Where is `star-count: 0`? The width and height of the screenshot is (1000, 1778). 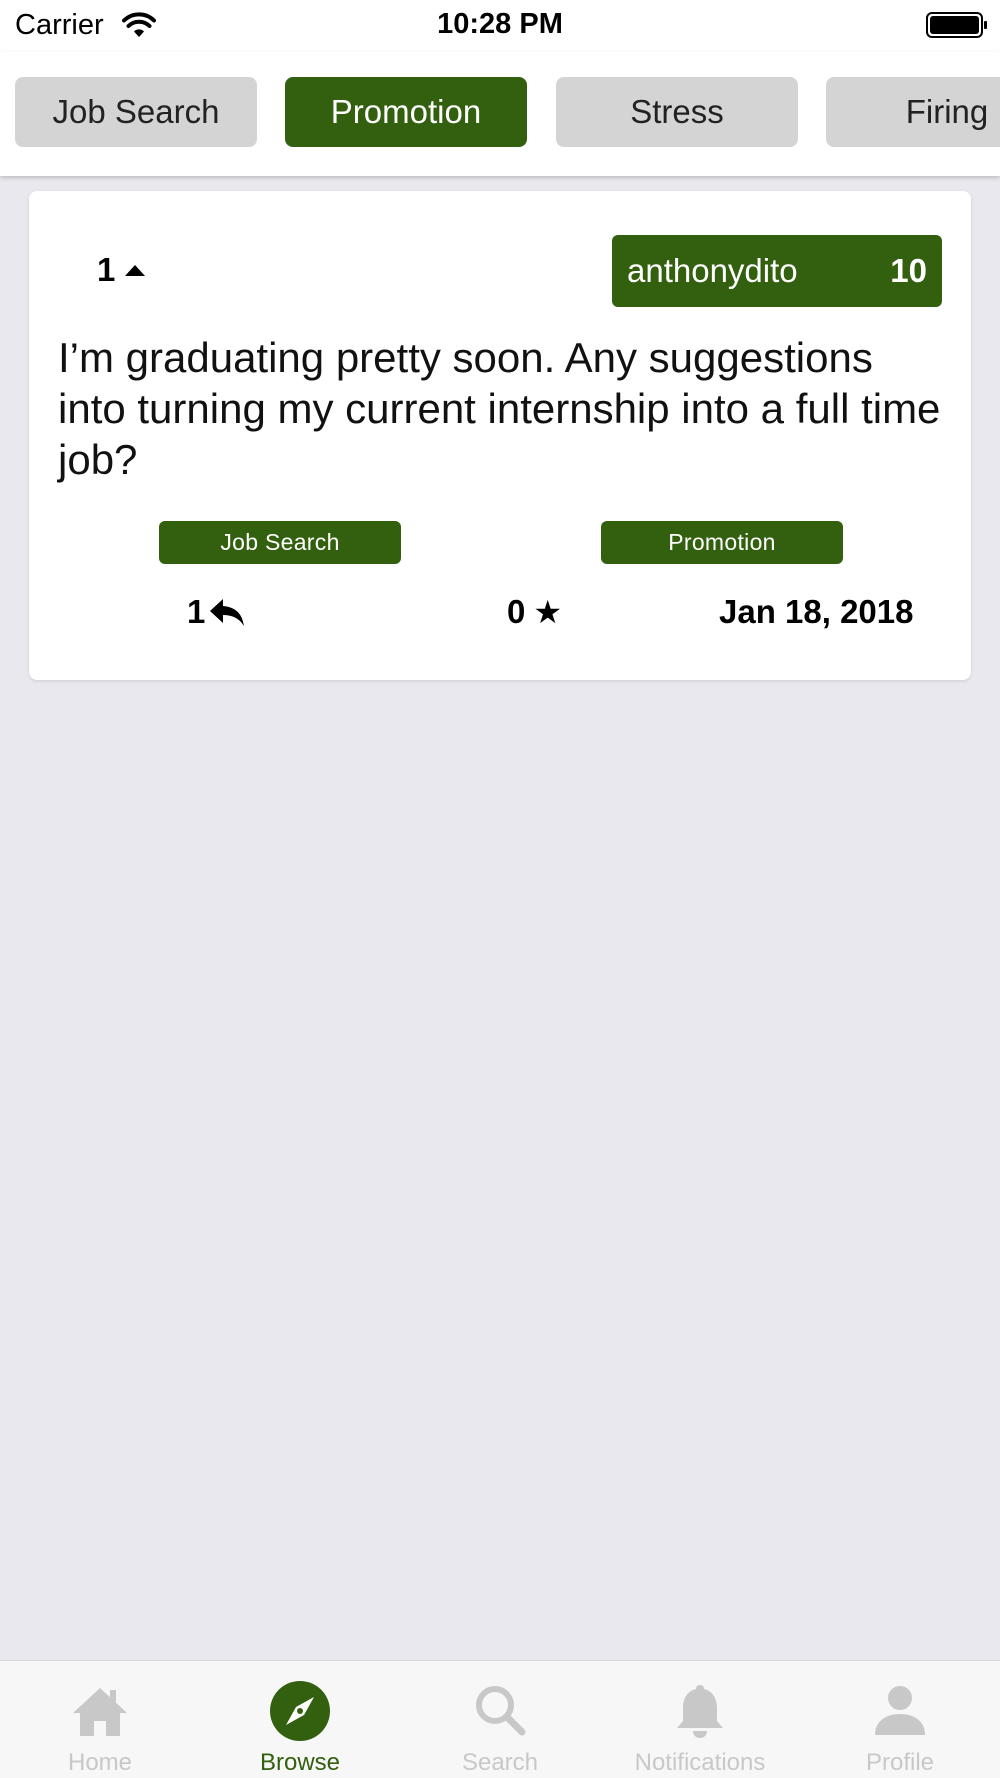 star-count: 0 is located at coordinates (516, 611).